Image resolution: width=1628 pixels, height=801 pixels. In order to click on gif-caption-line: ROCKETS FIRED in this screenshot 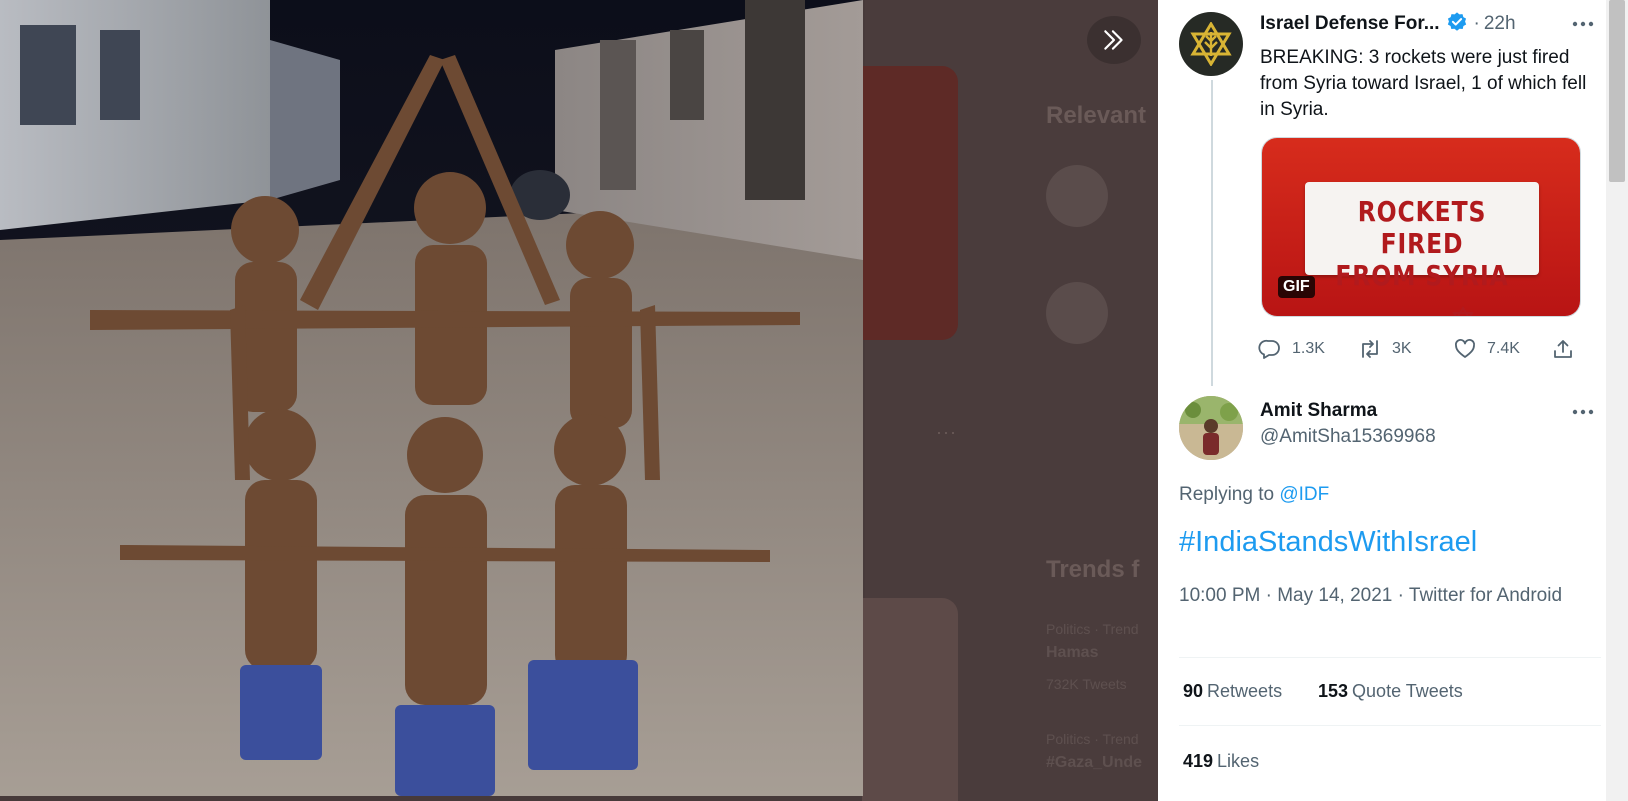, I will do `click(1422, 227)`.